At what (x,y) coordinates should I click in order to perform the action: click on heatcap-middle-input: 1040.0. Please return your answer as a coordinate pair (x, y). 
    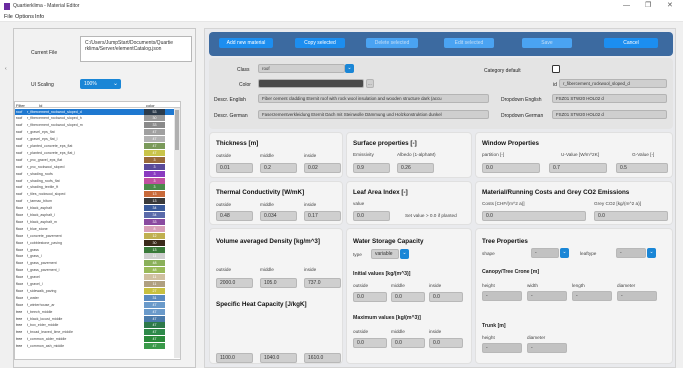
    Looking at the image, I should click on (278, 358).